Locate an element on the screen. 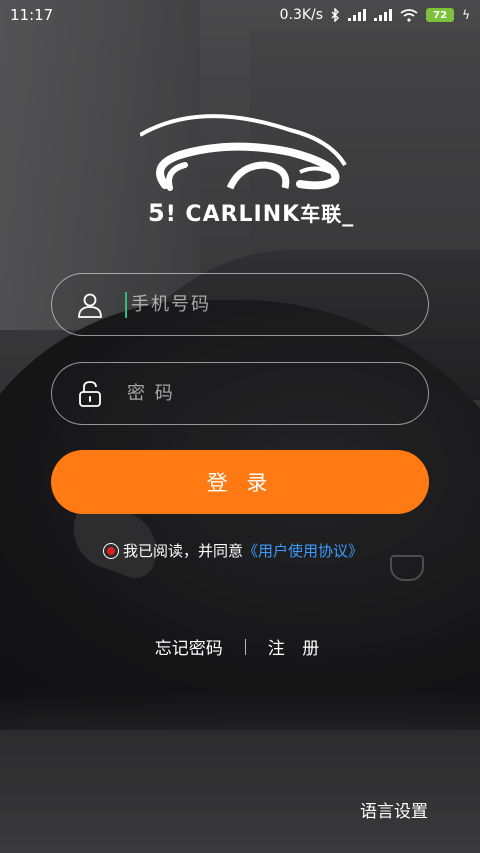 The height and width of the screenshot is (853, 480). logo-brand-cn: 车联 is located at coordinates (321, 214).